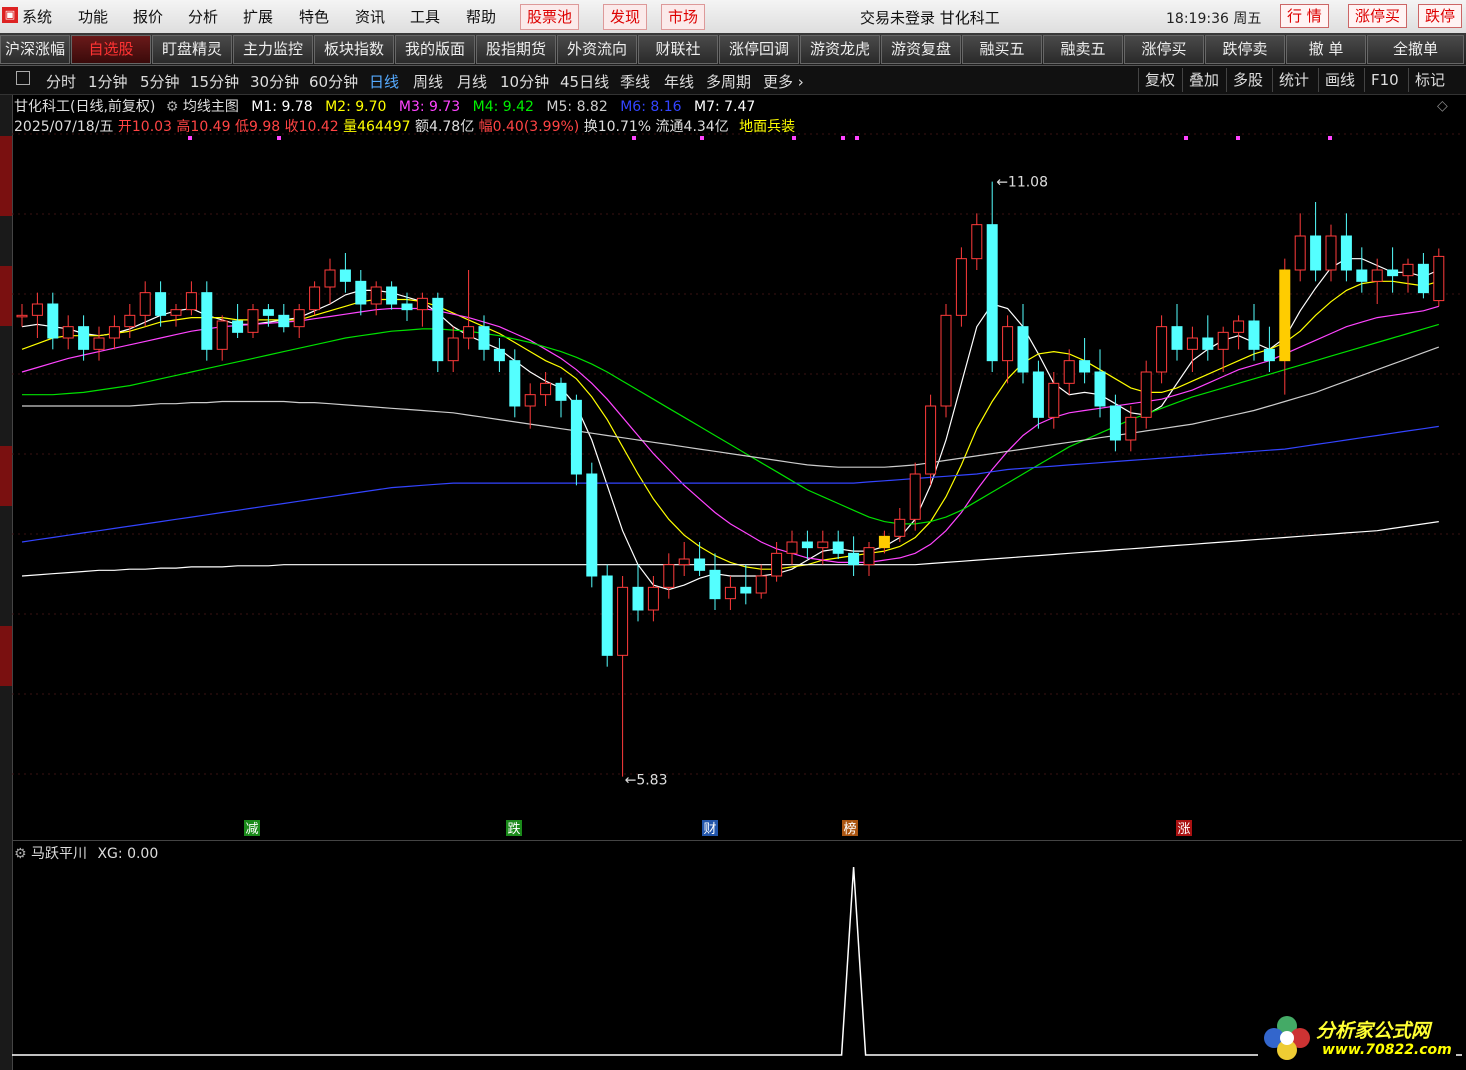 This screenshot has width=1466, height=1070. Describe the element at coordinates (37, 16) in the screenshot. I see `menu-system: 系统` at that location.